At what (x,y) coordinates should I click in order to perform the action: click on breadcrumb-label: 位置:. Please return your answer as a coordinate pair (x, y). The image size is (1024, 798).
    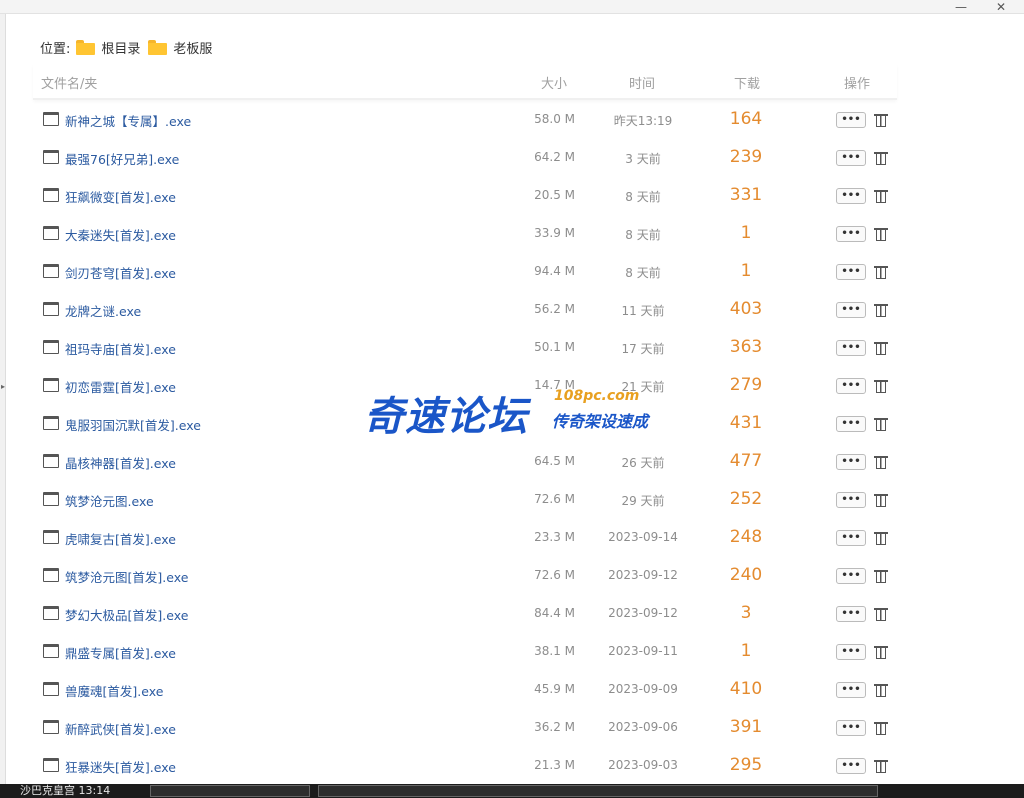
    Looking at the image, I should click on (55, 49).